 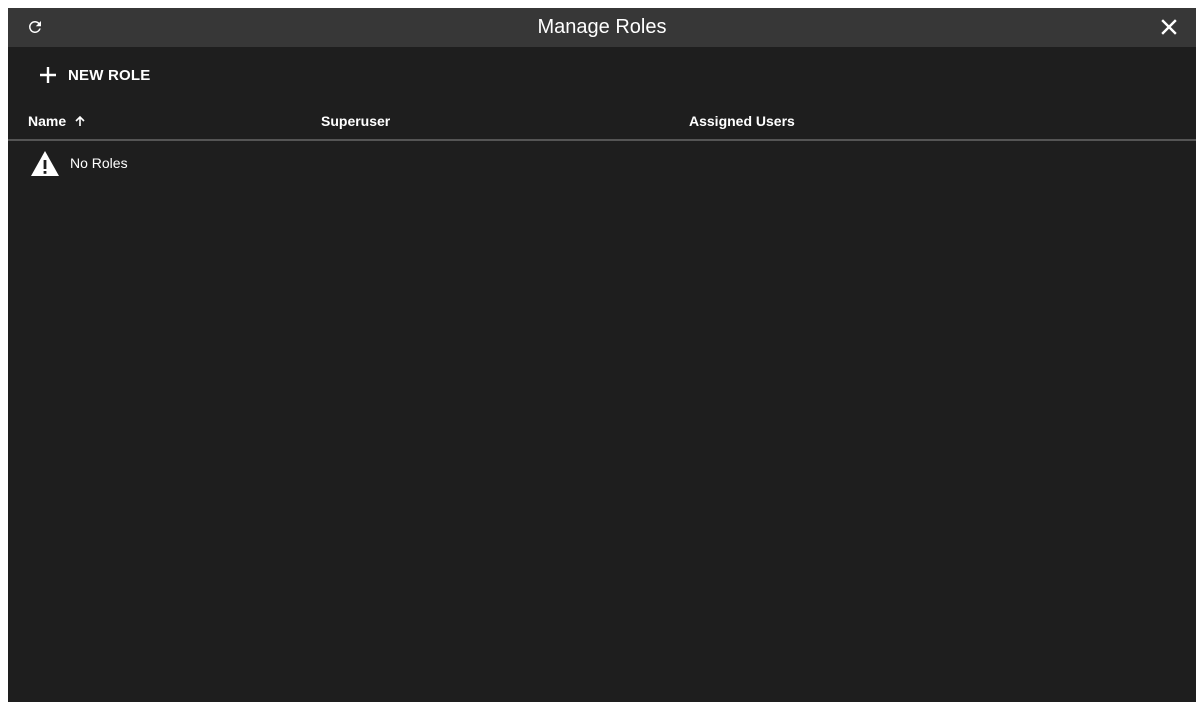 I want to click on column-header-name: Name, so click(x=57, y=121).